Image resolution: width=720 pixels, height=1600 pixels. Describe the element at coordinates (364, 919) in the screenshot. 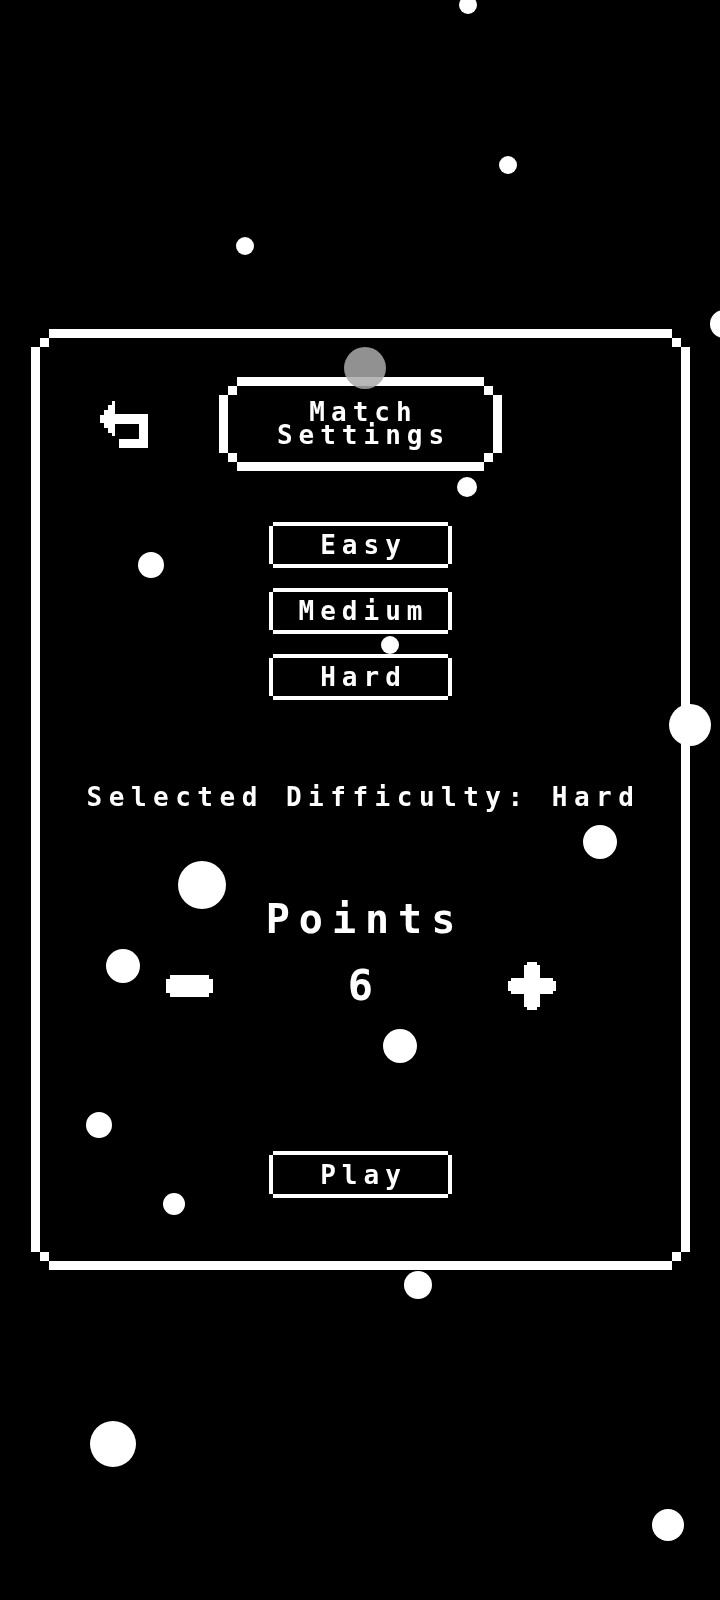

I see `points-label: Points` at that location.